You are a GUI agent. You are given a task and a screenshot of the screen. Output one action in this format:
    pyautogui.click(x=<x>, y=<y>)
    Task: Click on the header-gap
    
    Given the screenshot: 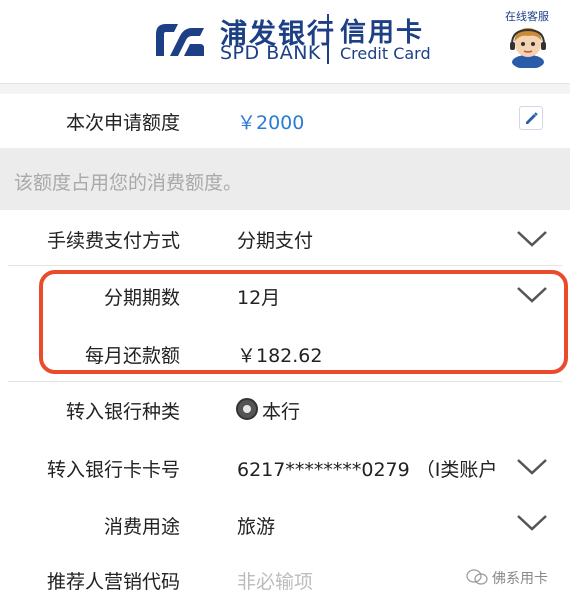 What is the action you would take?
    pyautogui.click(x=285, y=89)
    